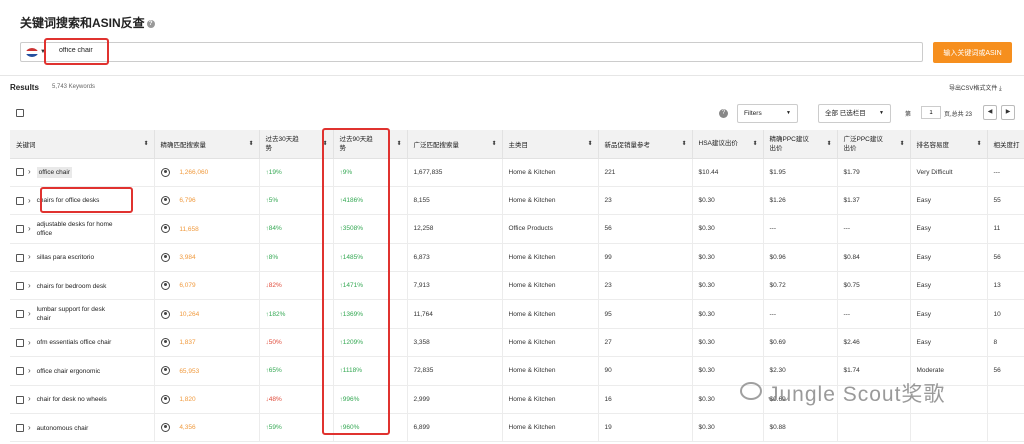 The height and width of the screenshot is (444, 1024). I want to click on column-header: 关键词 ⬍, so click(82, 144).